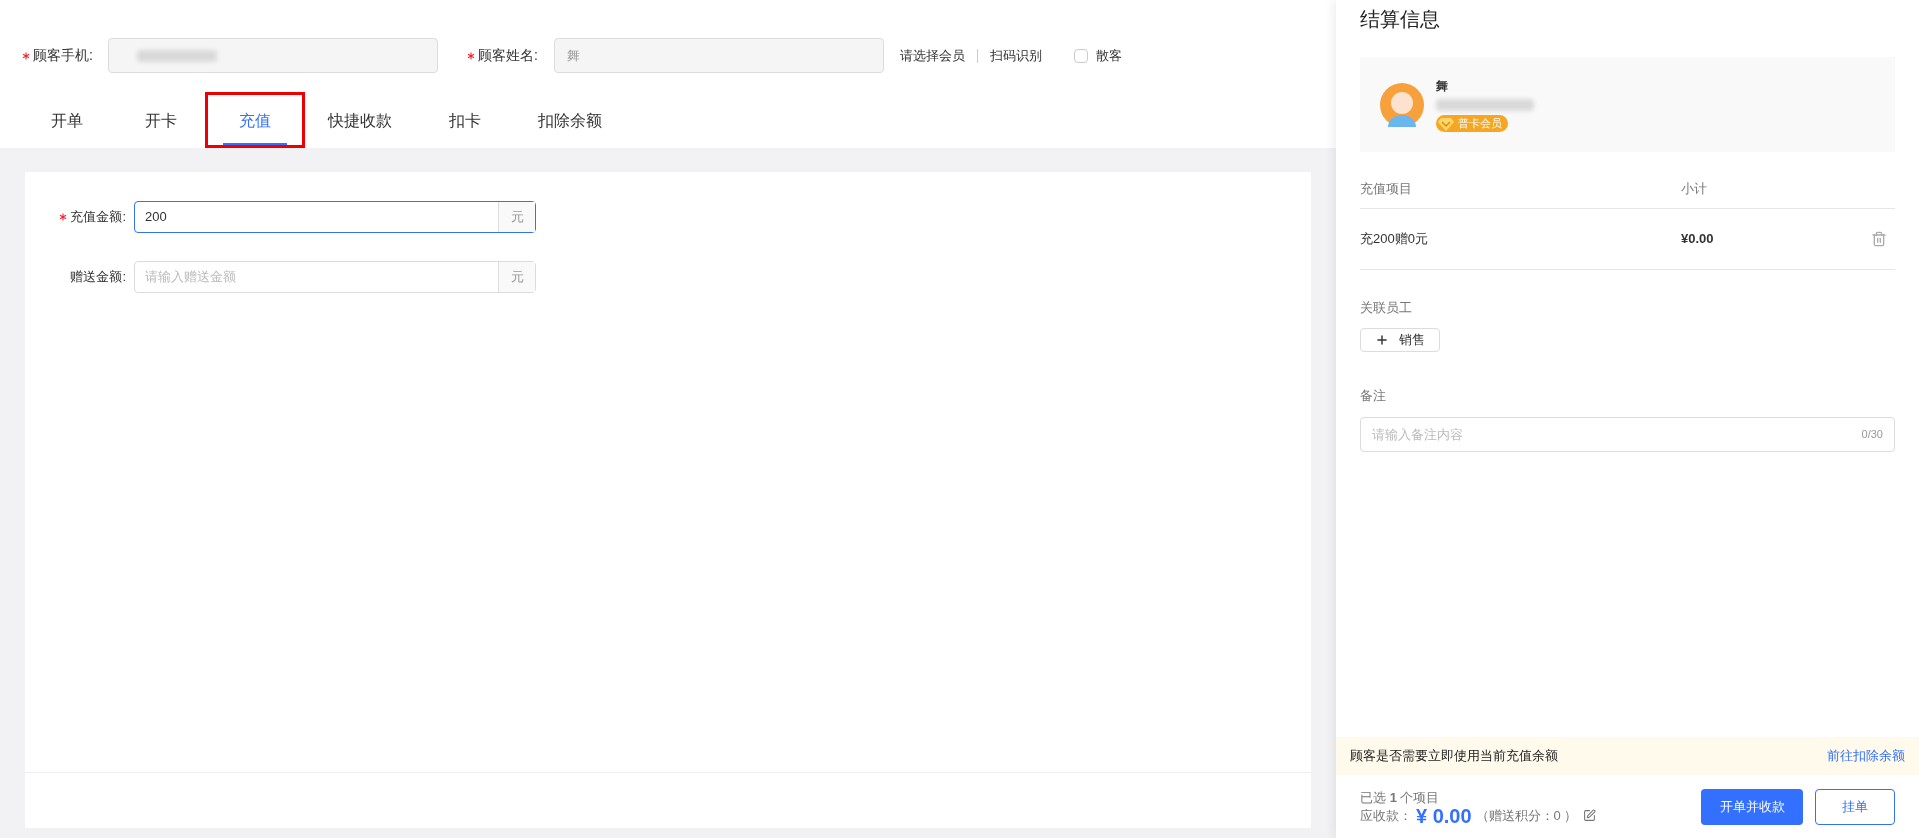 The image size is (1919, 838). Describe the element at coordinates (1590, 815) in the screenshot. I see `edit-icon` at that location.